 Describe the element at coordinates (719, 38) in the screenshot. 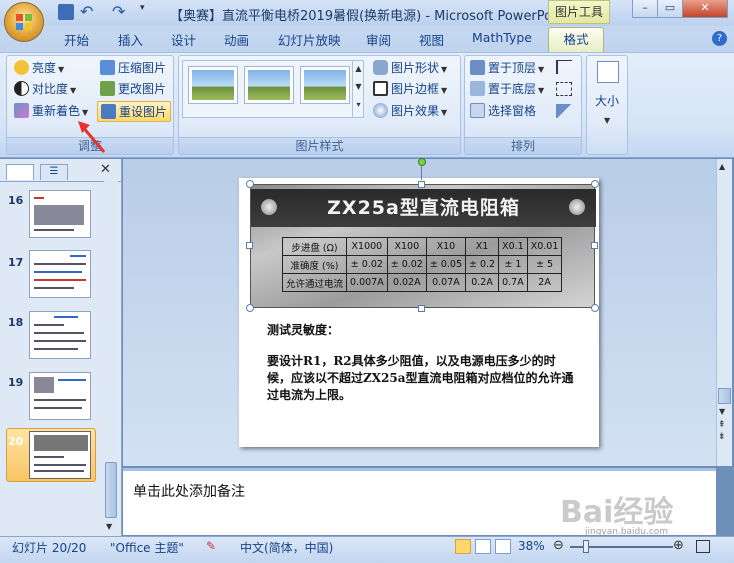

I see `help-icon: ?` at that location.